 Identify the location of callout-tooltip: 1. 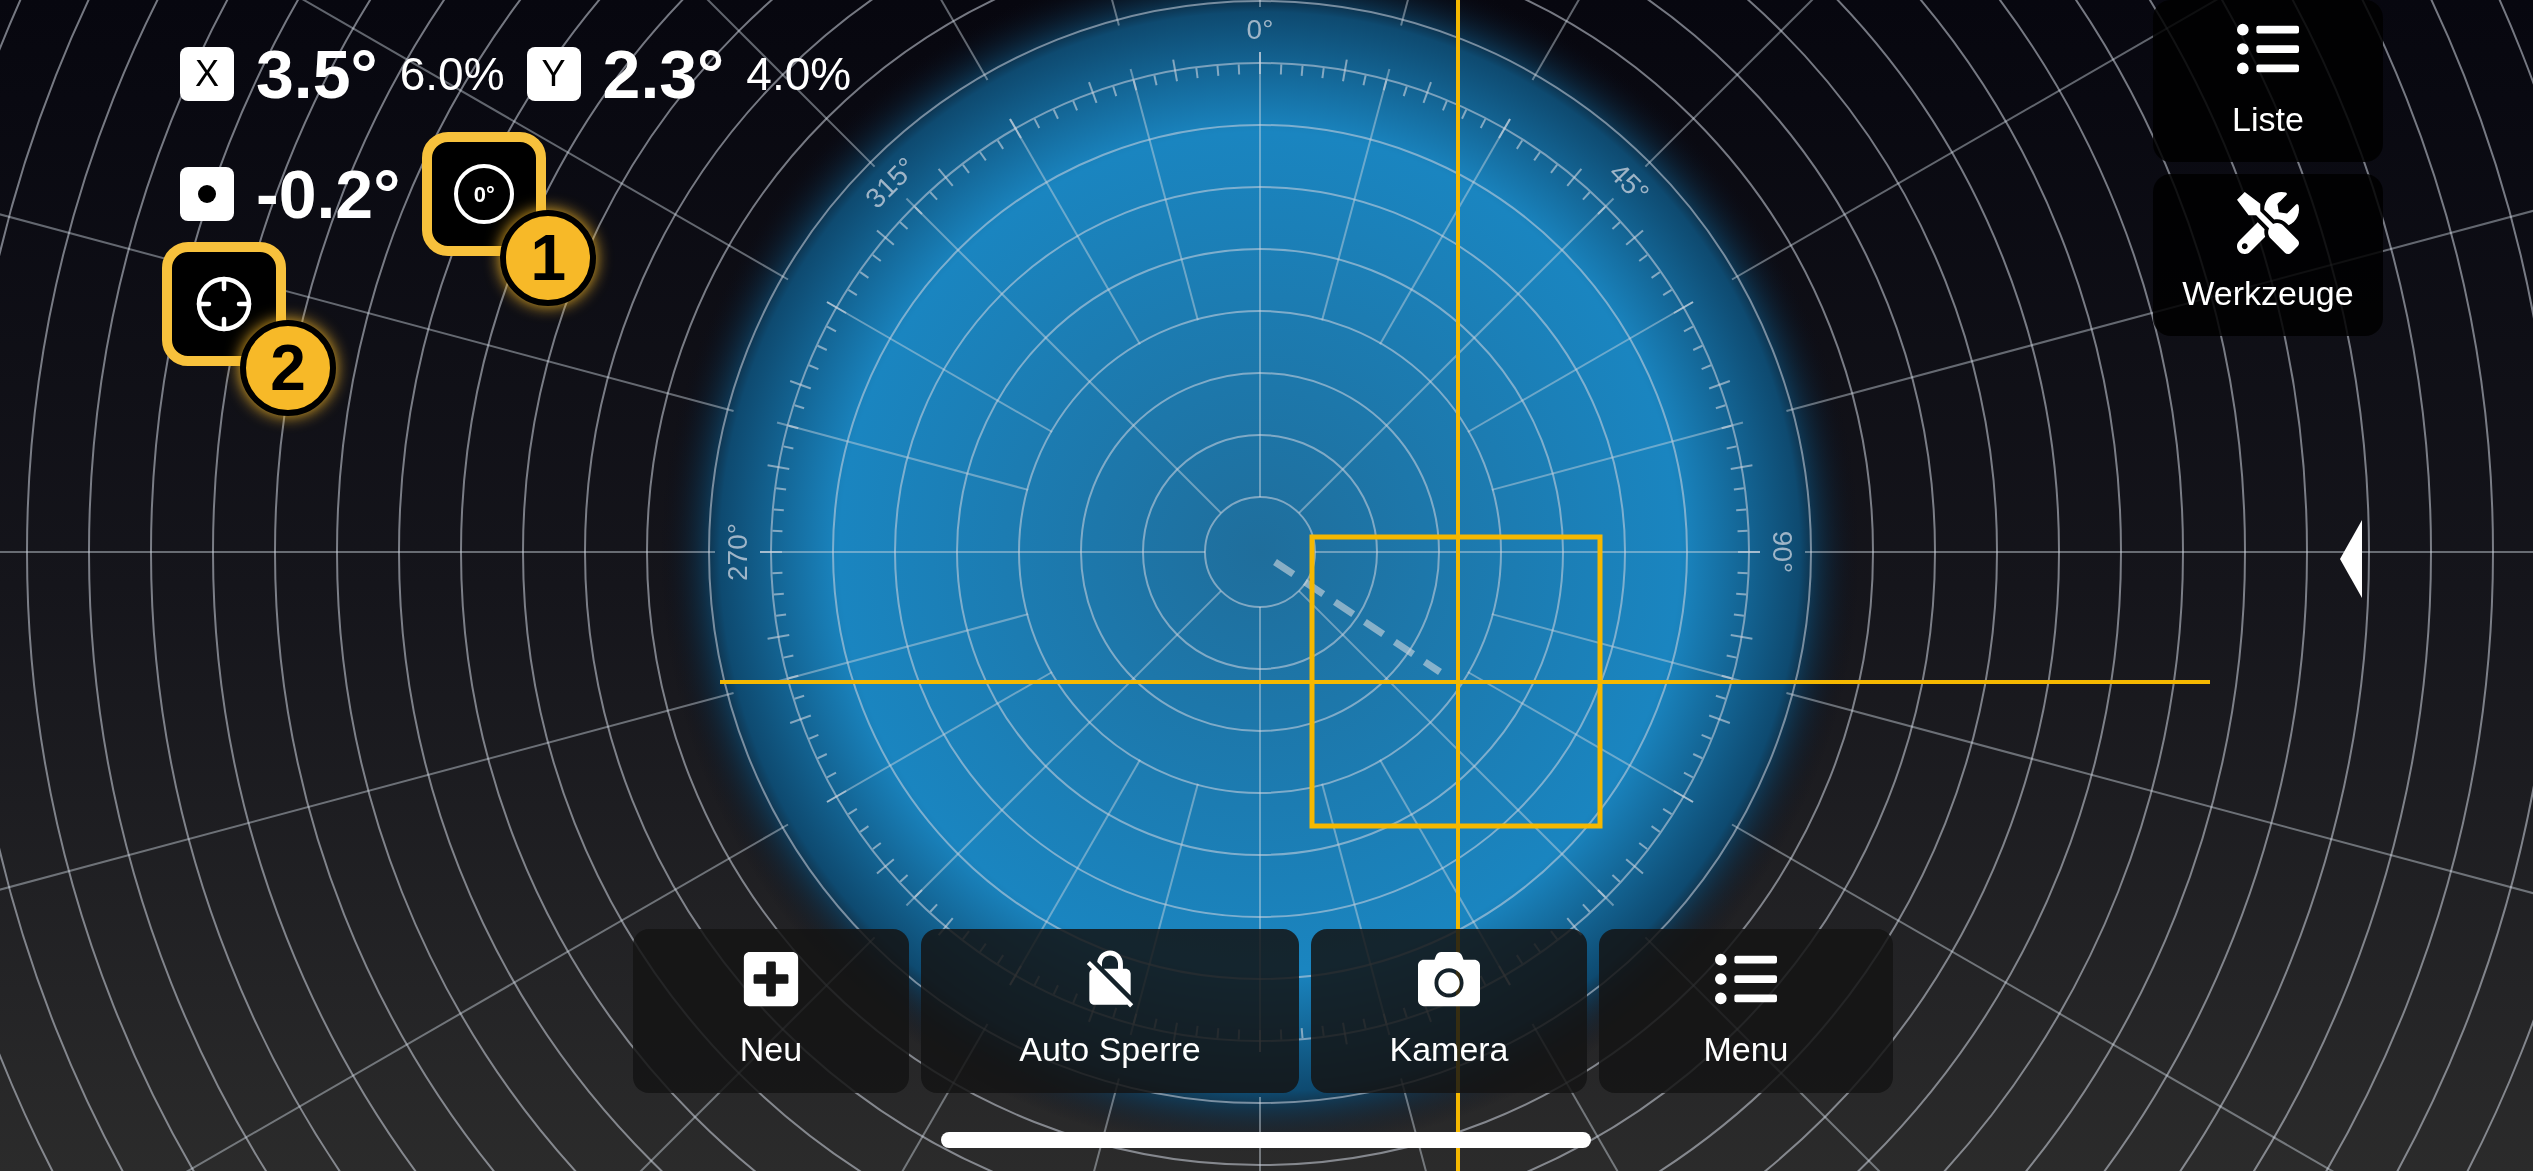
(548, 258).